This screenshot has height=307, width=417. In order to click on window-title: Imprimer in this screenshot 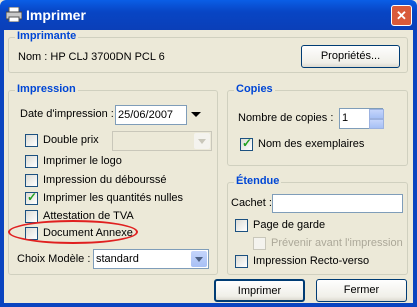, I will do `click(56, 15)`.